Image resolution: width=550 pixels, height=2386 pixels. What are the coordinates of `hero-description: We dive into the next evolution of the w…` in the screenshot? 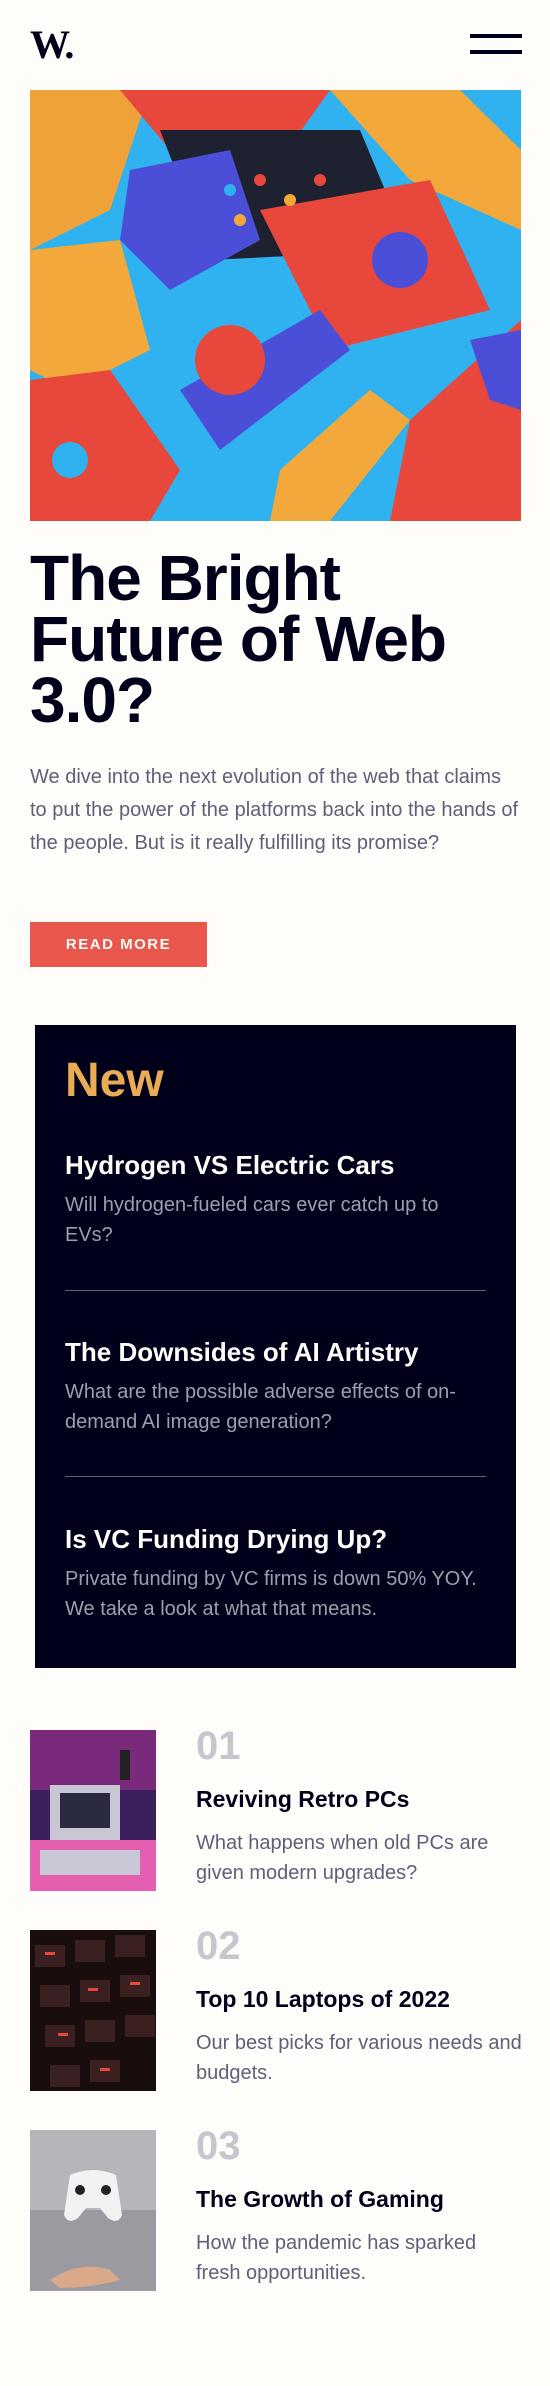 It's located at (274, 810).